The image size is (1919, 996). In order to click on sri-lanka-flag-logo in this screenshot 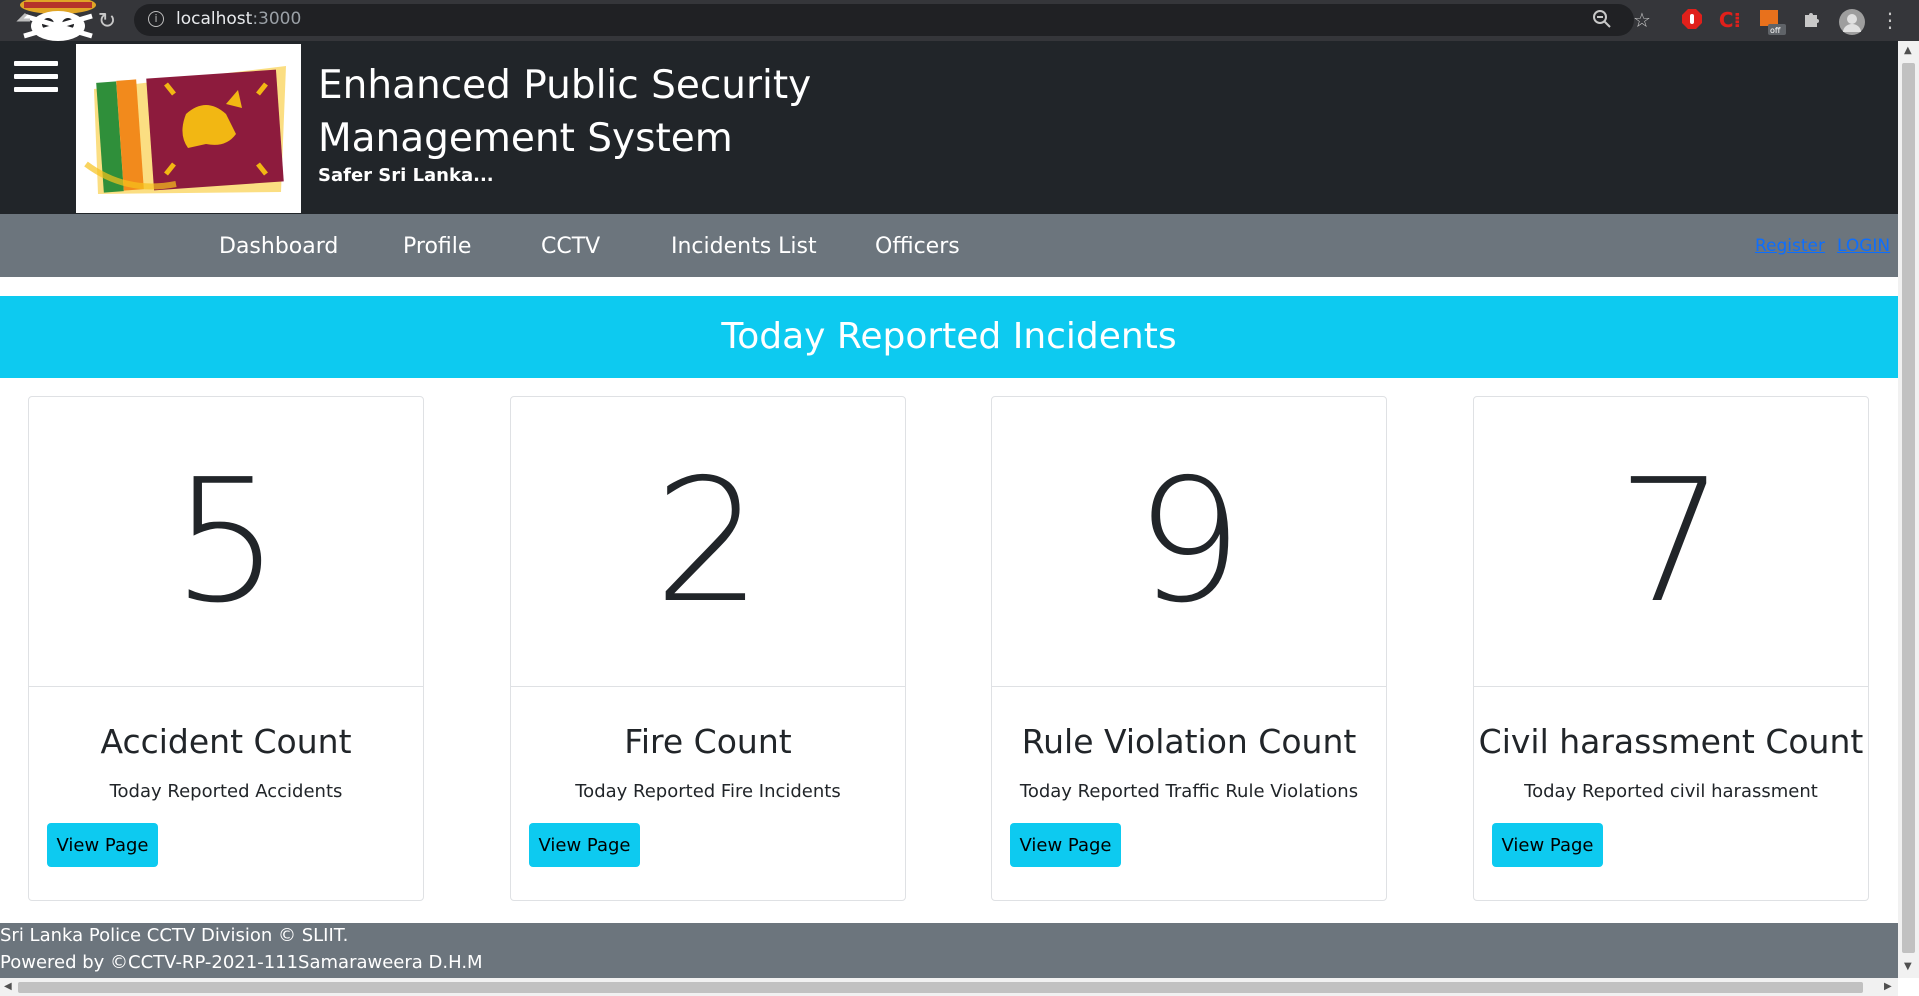, I will do `click(188, 128)`.